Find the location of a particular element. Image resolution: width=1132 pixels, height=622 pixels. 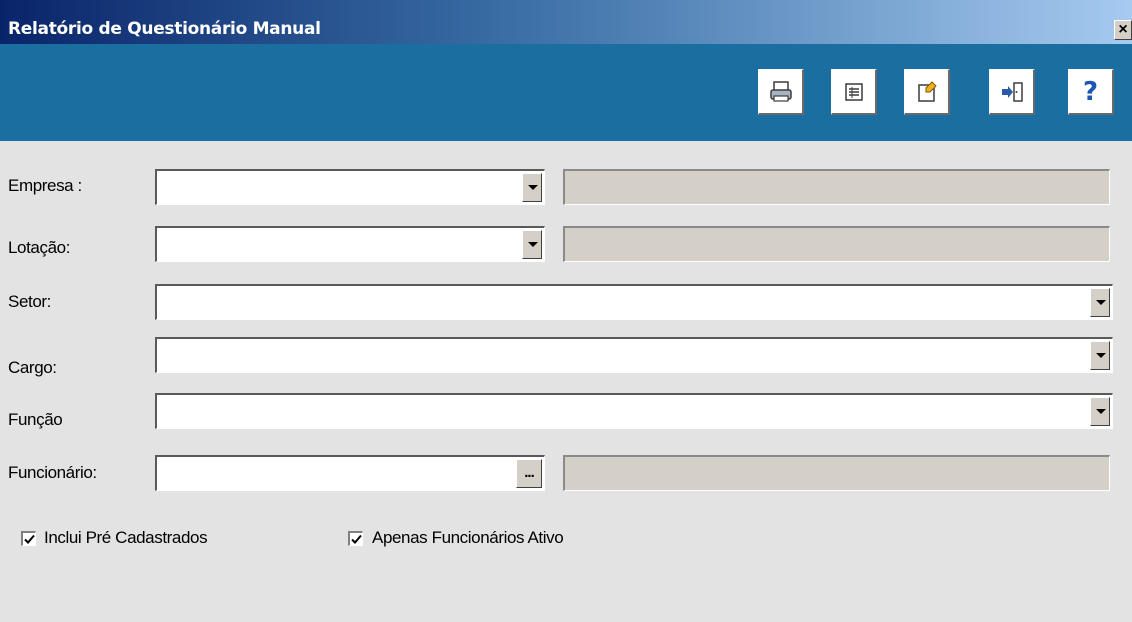

title-bar: Relatório de Questionário Manual × is located at coordinates (566, 22).